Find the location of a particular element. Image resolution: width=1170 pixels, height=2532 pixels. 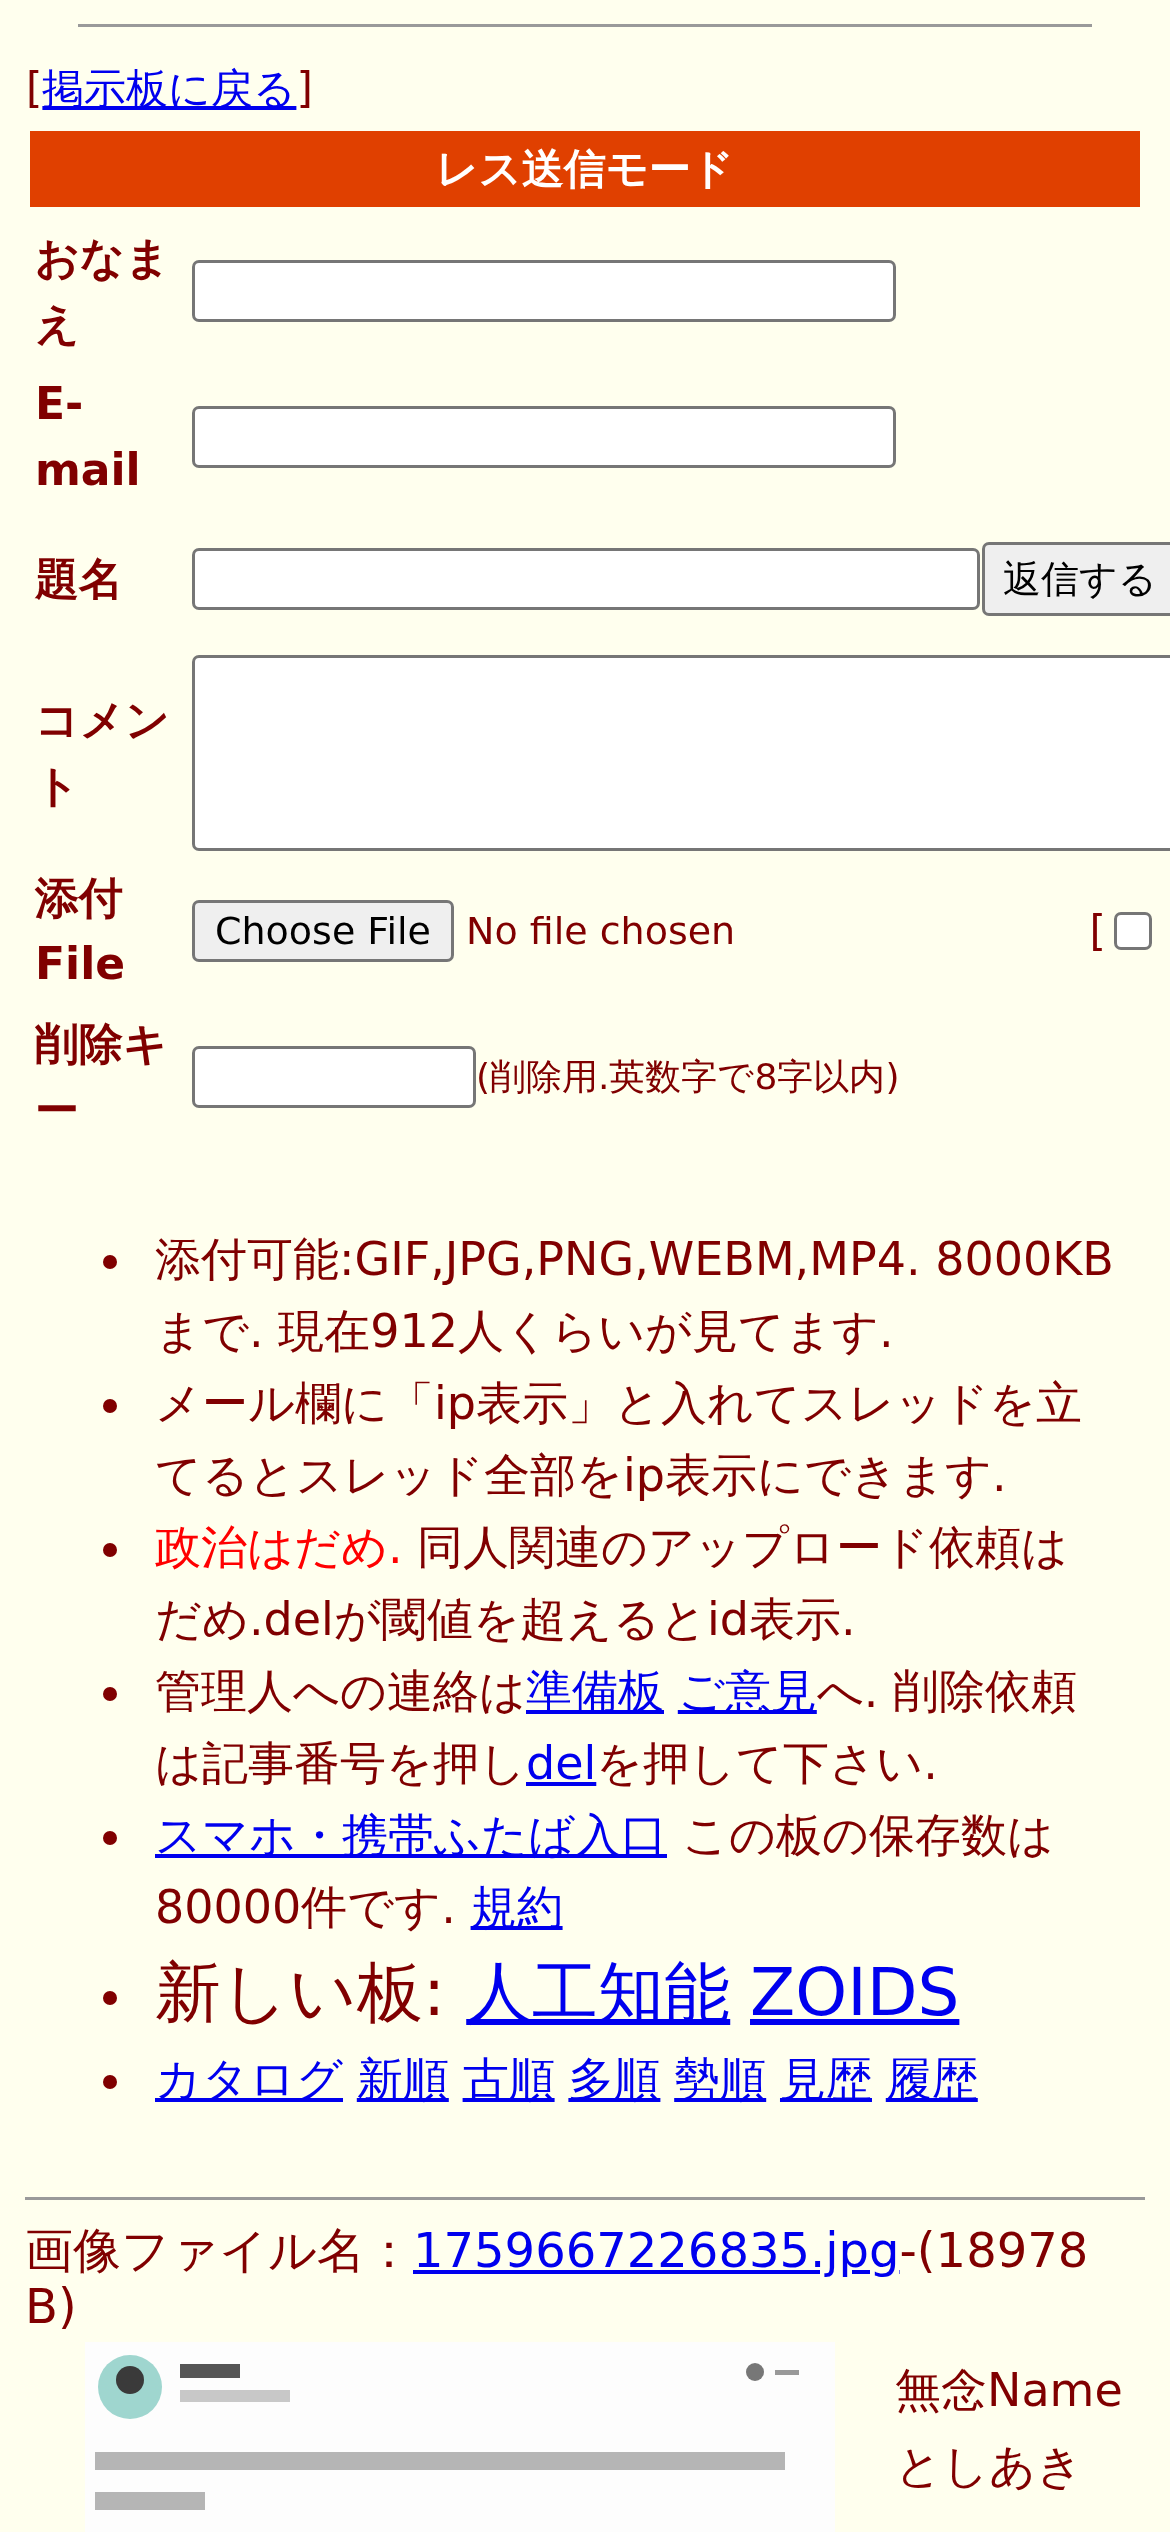

field-label: コメント is located at coordinates (102, 753).